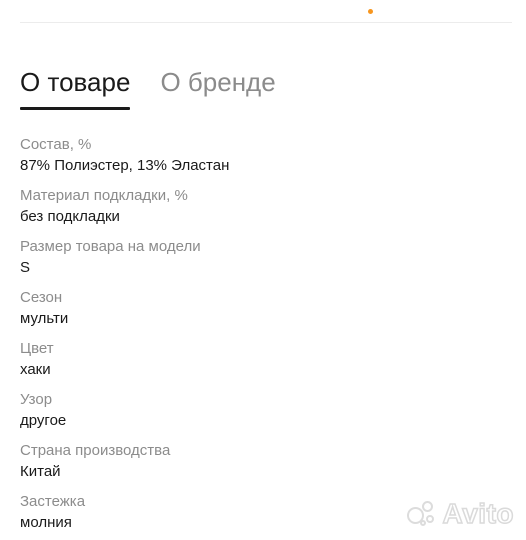 The width and height of the screenshot is (526, 540). What do you see at coordinates (125, 165) in the screenshot?
I see `param-value: 87% Полиэстер, 13% Эластан` at bounding box center [125, 165].